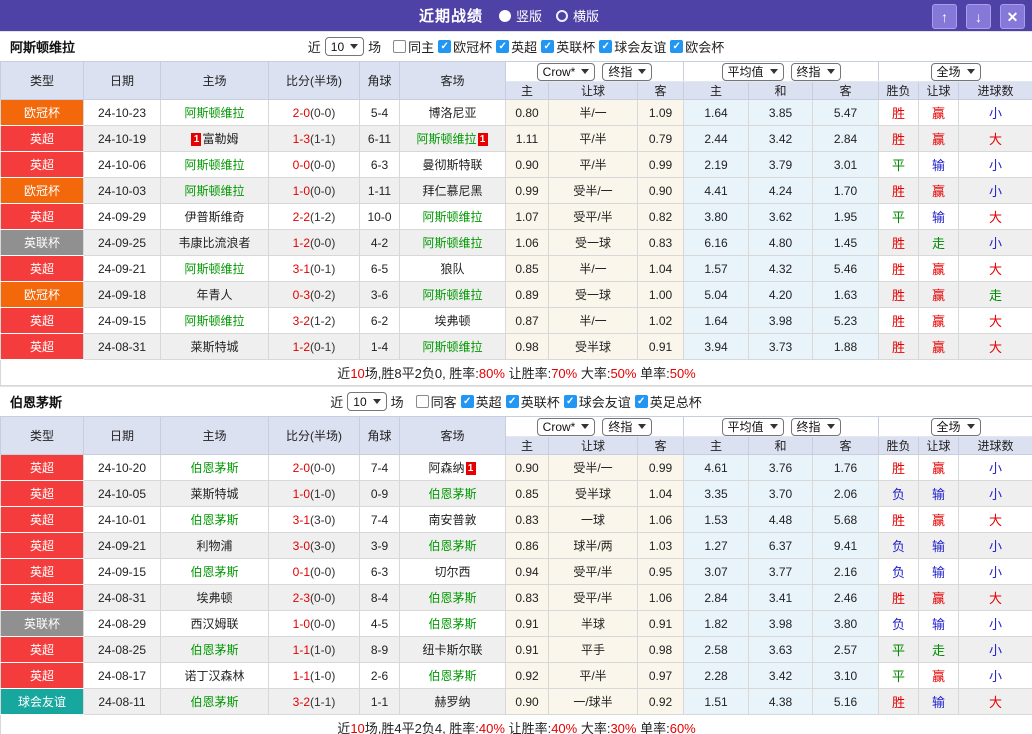  I want to click on corner-score: 3-9, so click(379, 545).